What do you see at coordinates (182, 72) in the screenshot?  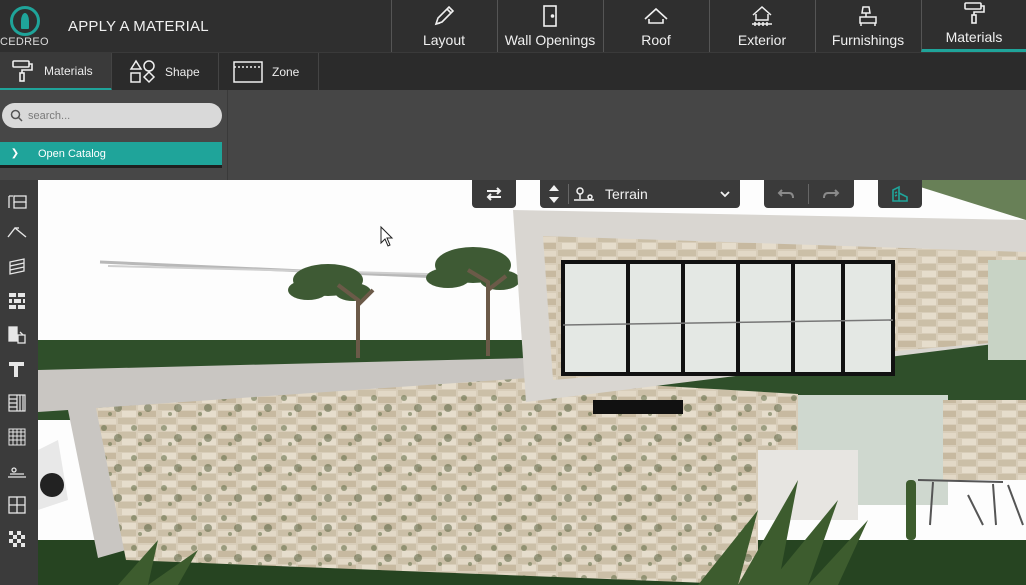 I see `tab-shape-label: Shape` at bounding box center [182, 72].